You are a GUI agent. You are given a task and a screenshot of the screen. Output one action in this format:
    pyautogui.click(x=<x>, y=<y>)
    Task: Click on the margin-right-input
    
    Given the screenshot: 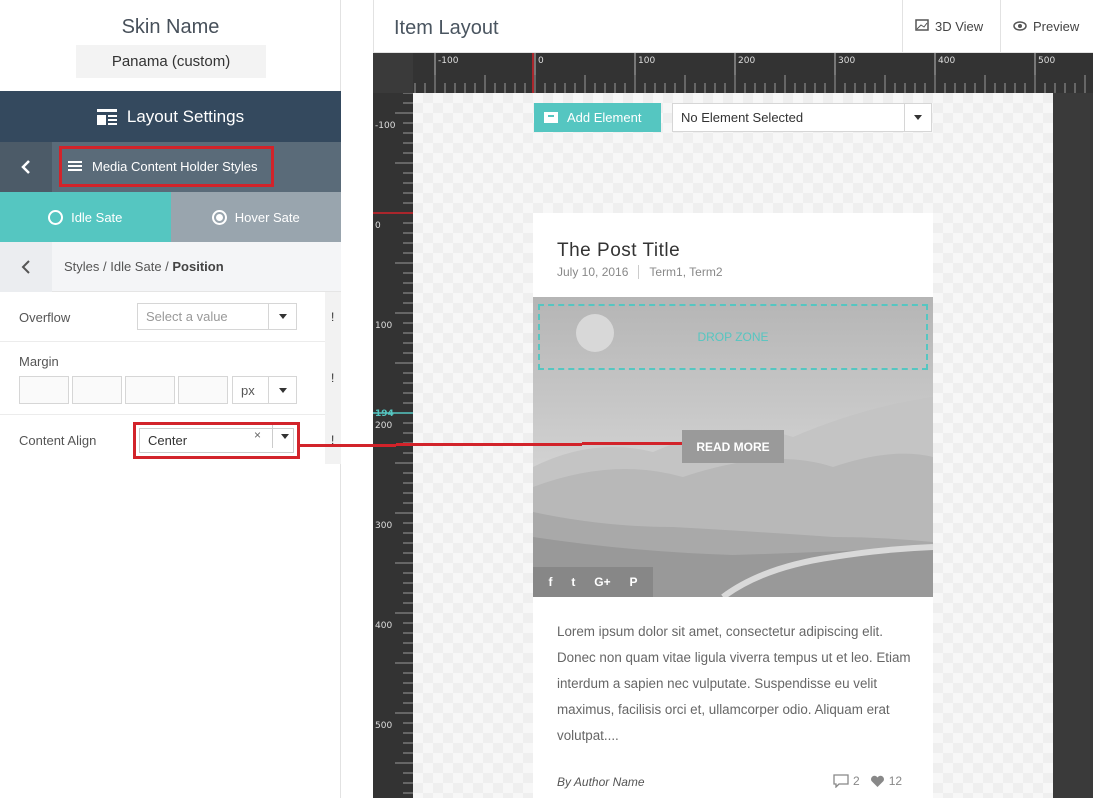 What is the action you would take?
    pyautogui.click(x=97, y=390)
    